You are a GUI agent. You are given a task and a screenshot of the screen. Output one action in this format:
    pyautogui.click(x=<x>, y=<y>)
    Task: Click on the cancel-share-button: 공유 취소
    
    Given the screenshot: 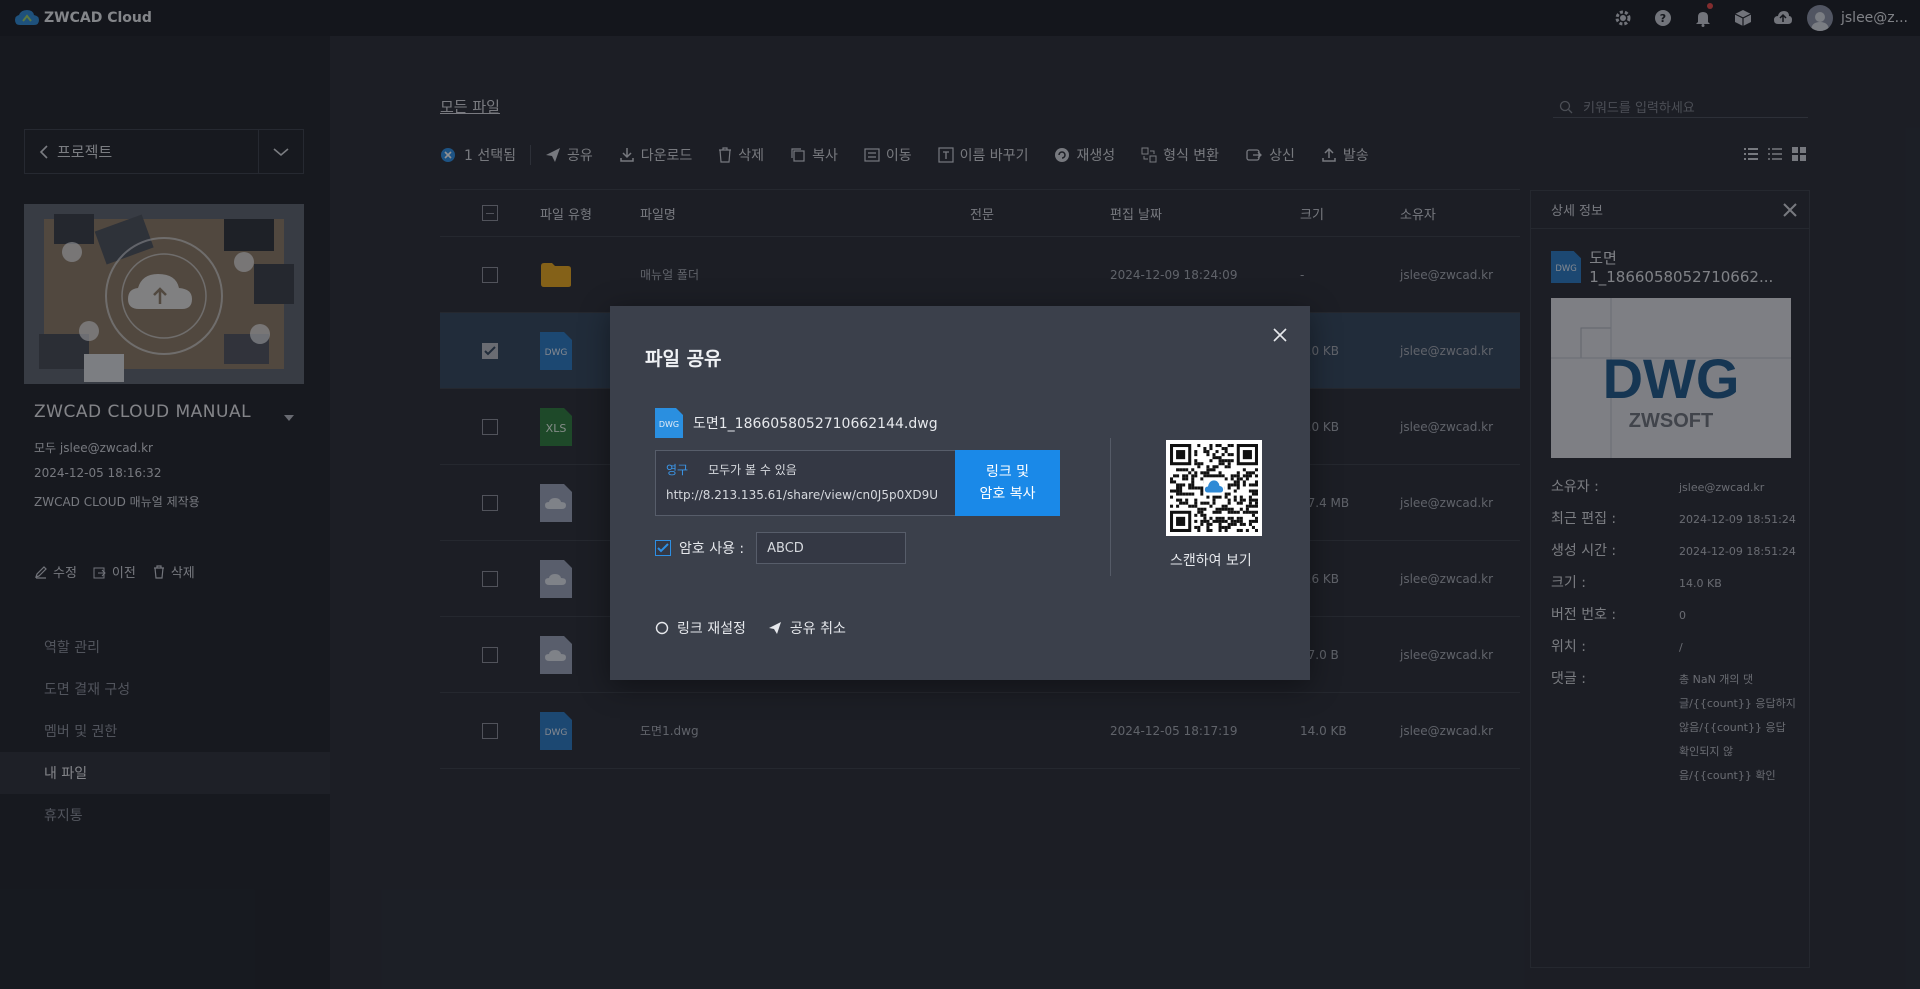 What is the action you would take?
    pyautogui.click(x=807, y=628)
    